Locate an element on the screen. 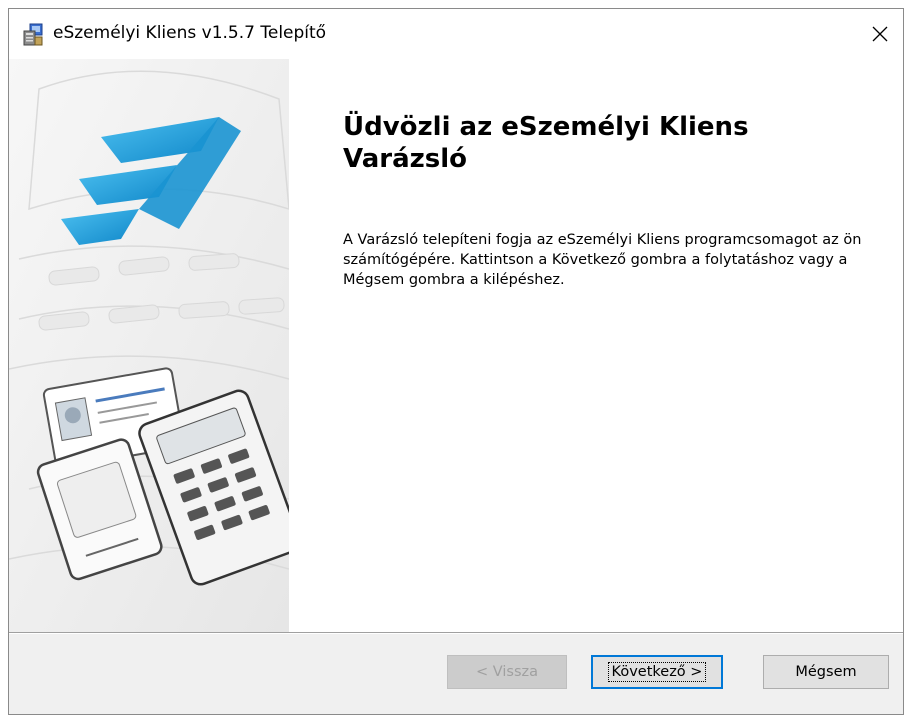  back-button: < Vissza is located at coordinates (507, 672).